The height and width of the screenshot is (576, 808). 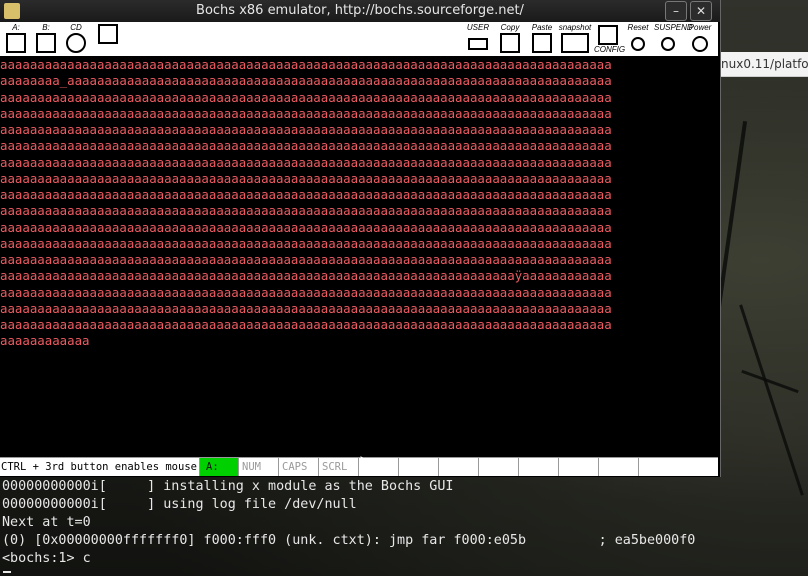 I want to click on paste-button: Paste, so click(x=542, y=39).